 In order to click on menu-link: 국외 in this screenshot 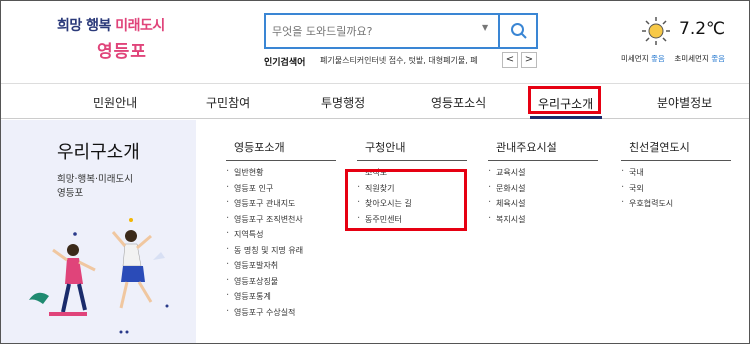, I will do `click(647, 190)`.